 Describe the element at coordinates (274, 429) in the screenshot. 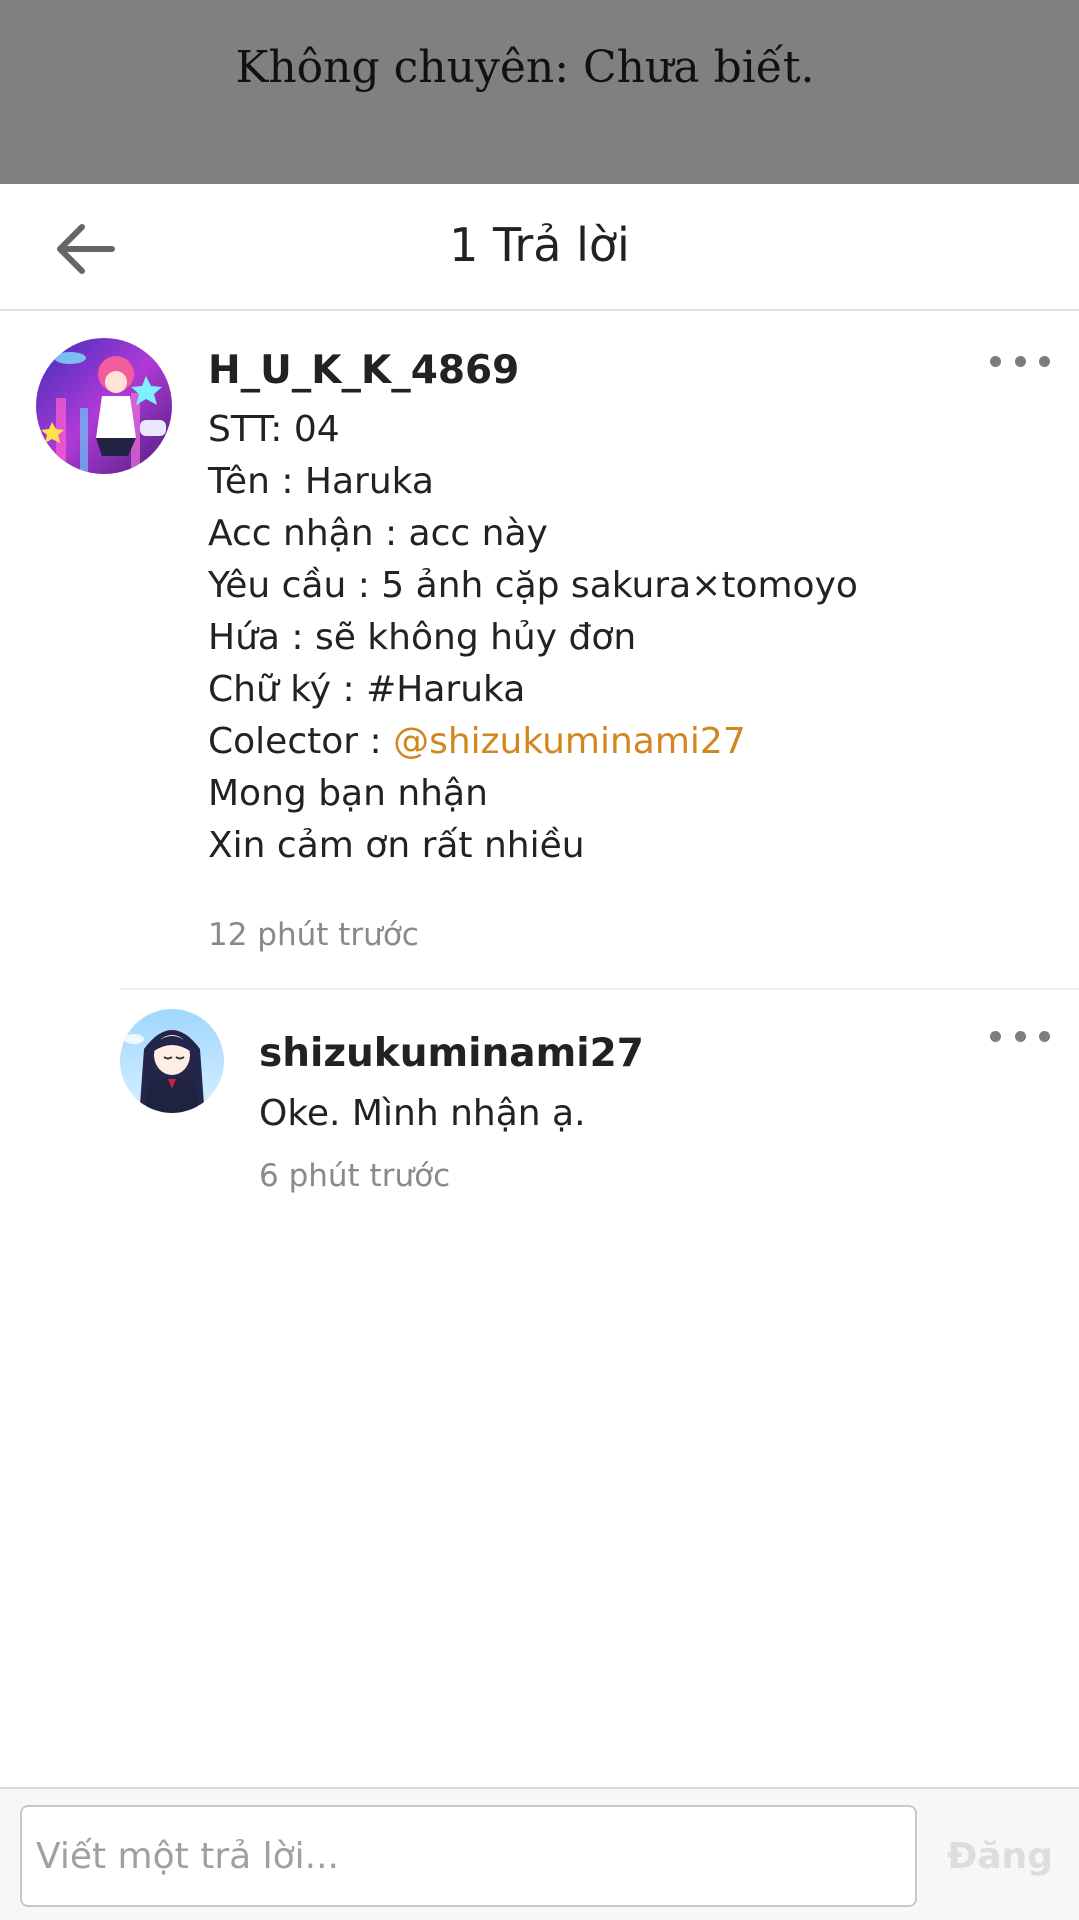

I see `comment-line: STT: 04` at that location.